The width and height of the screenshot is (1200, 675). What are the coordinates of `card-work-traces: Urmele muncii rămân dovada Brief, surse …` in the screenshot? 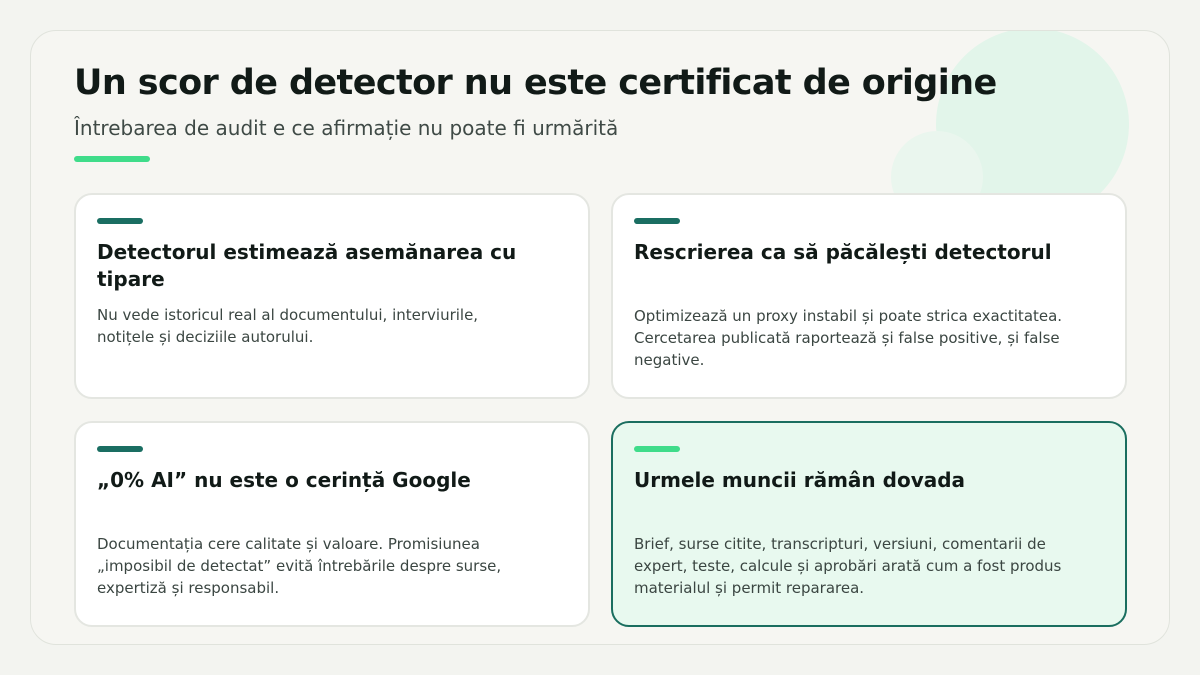 It's located at (869, 524).